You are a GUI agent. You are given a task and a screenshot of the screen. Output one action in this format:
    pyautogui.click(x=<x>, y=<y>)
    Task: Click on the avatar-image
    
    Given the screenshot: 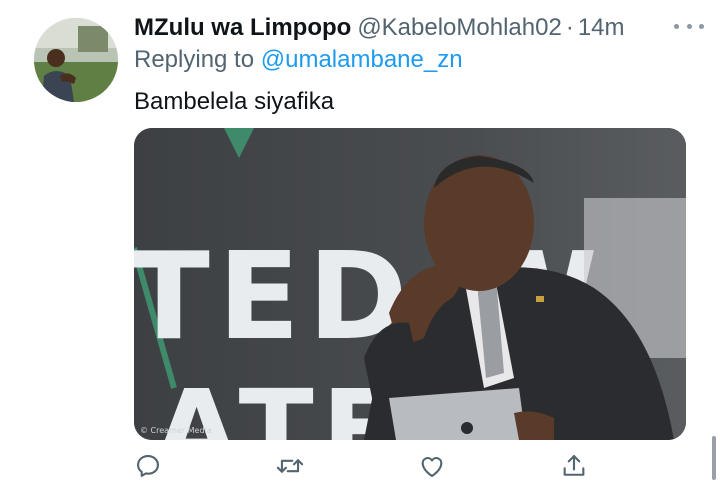 What is the action you would take?
    pyautogui.click(x=76, y=60)
    